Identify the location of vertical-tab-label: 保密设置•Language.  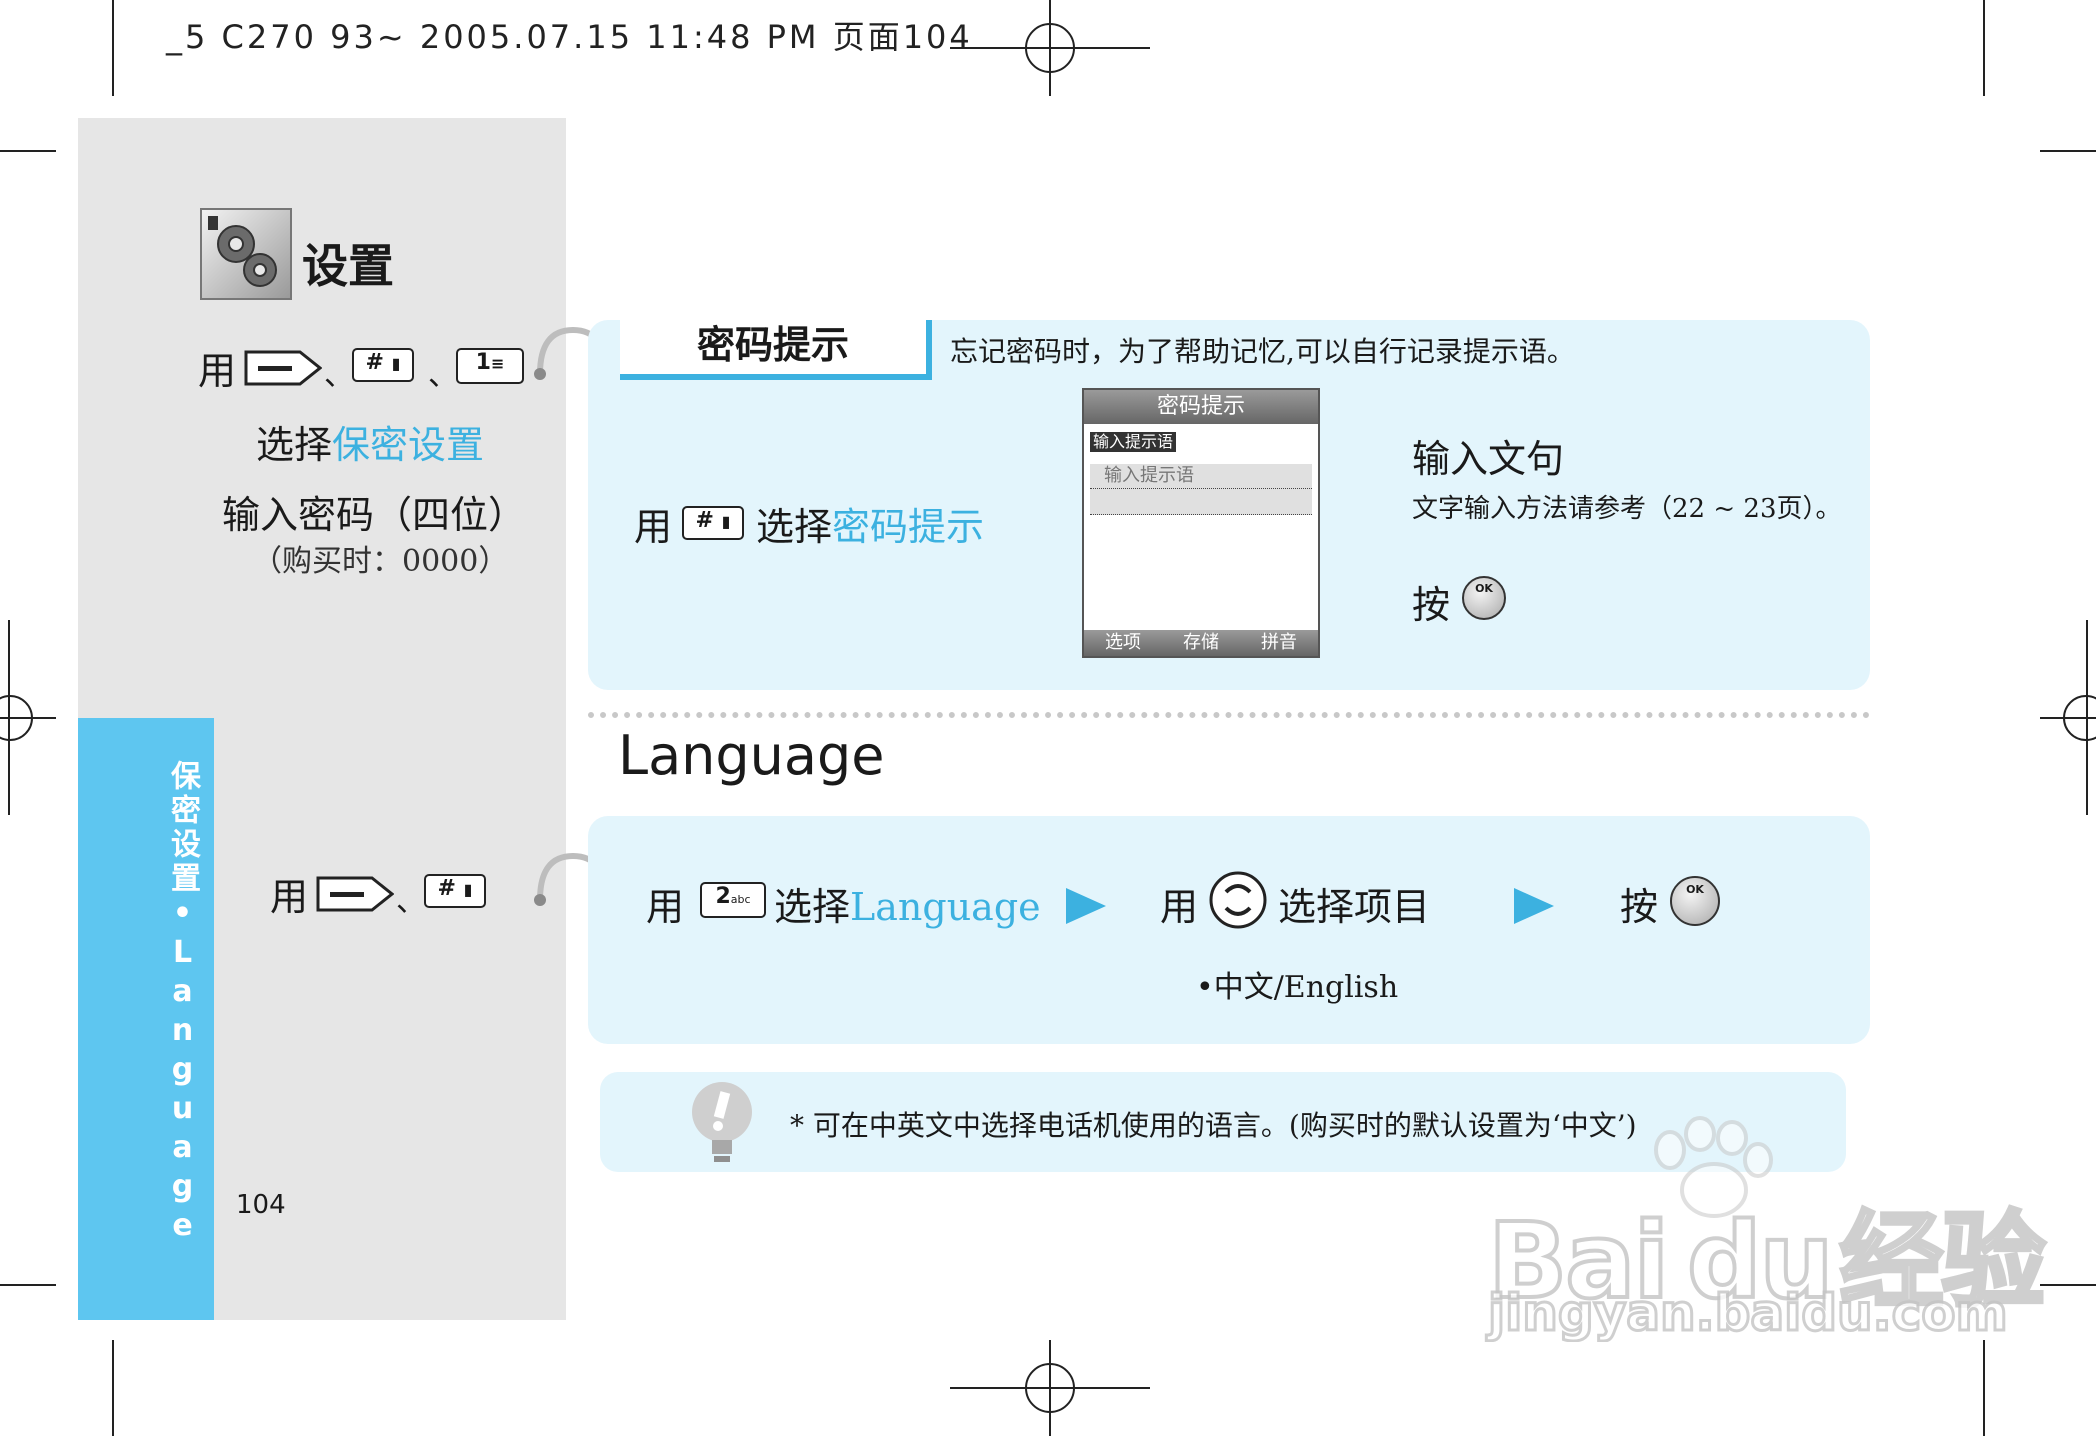
(182, 1003).